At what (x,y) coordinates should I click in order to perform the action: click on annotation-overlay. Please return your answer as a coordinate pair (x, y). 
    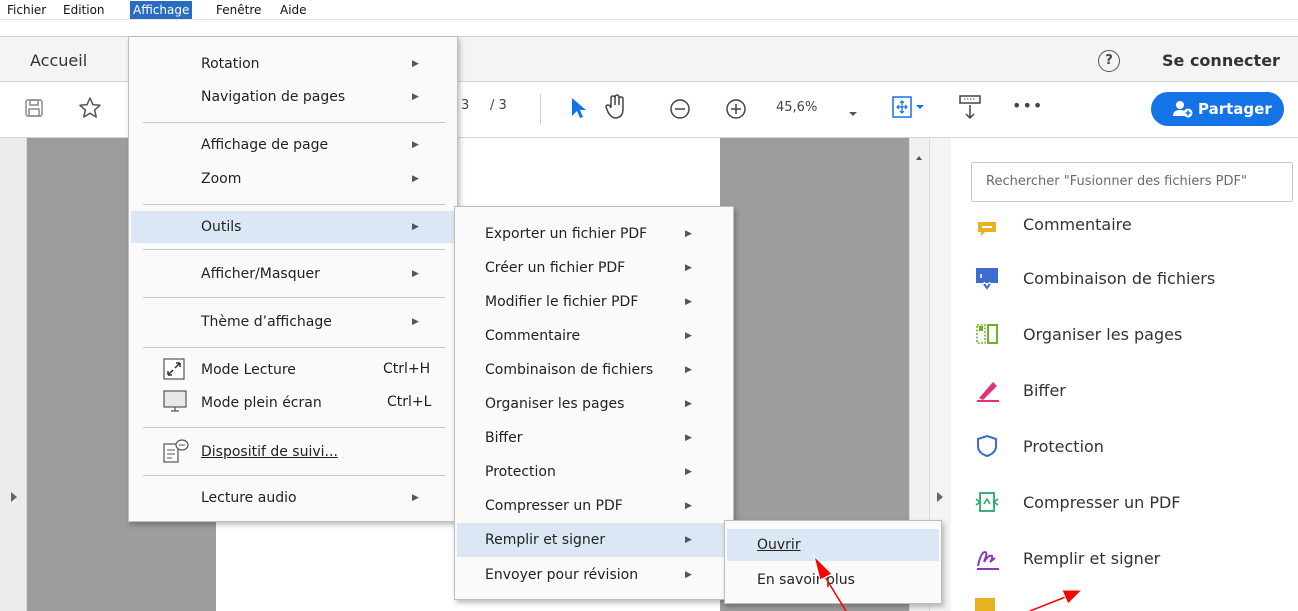
    Looking at the image, I should click on (948, 582).